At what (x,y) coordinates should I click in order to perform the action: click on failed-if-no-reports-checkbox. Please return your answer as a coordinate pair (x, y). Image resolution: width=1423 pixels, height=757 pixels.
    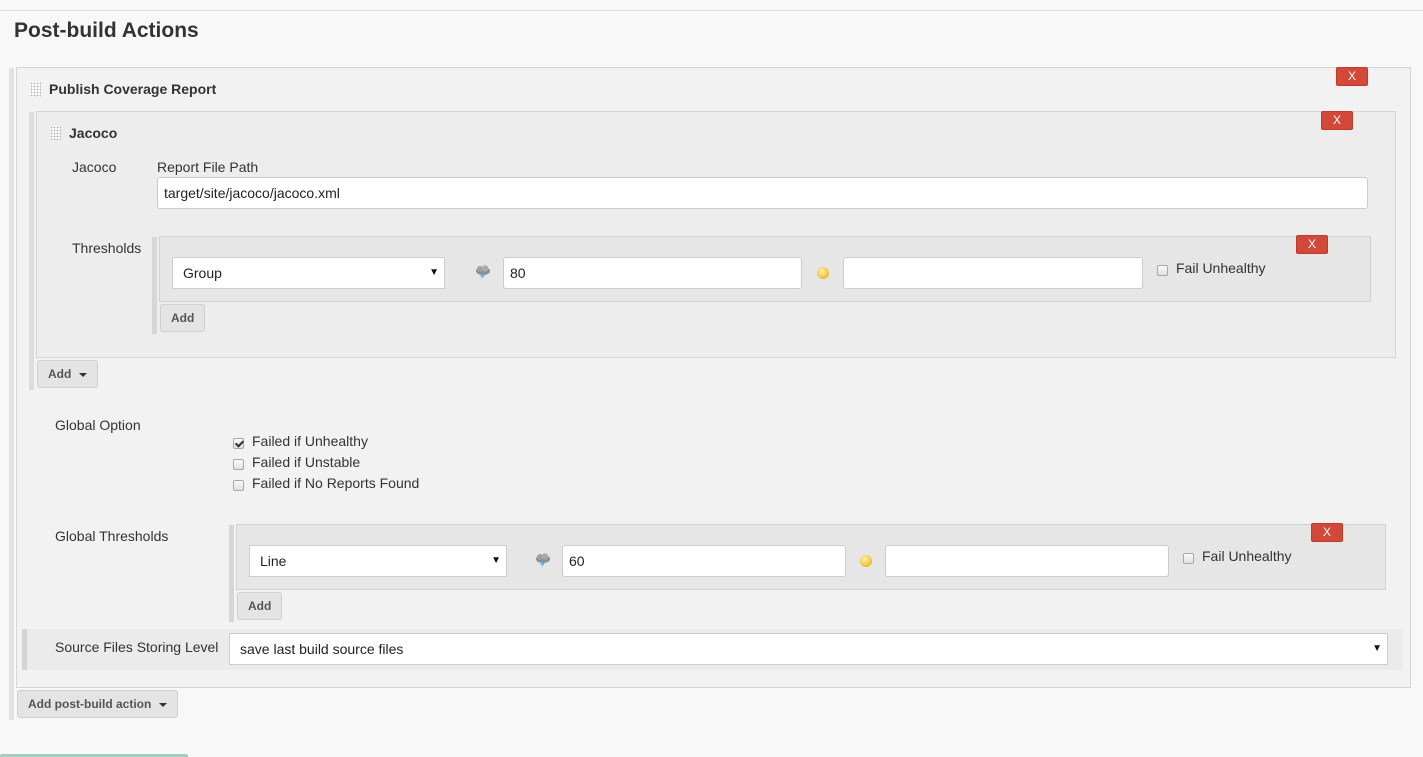
    Looking at the image, I should click on (238, 485).